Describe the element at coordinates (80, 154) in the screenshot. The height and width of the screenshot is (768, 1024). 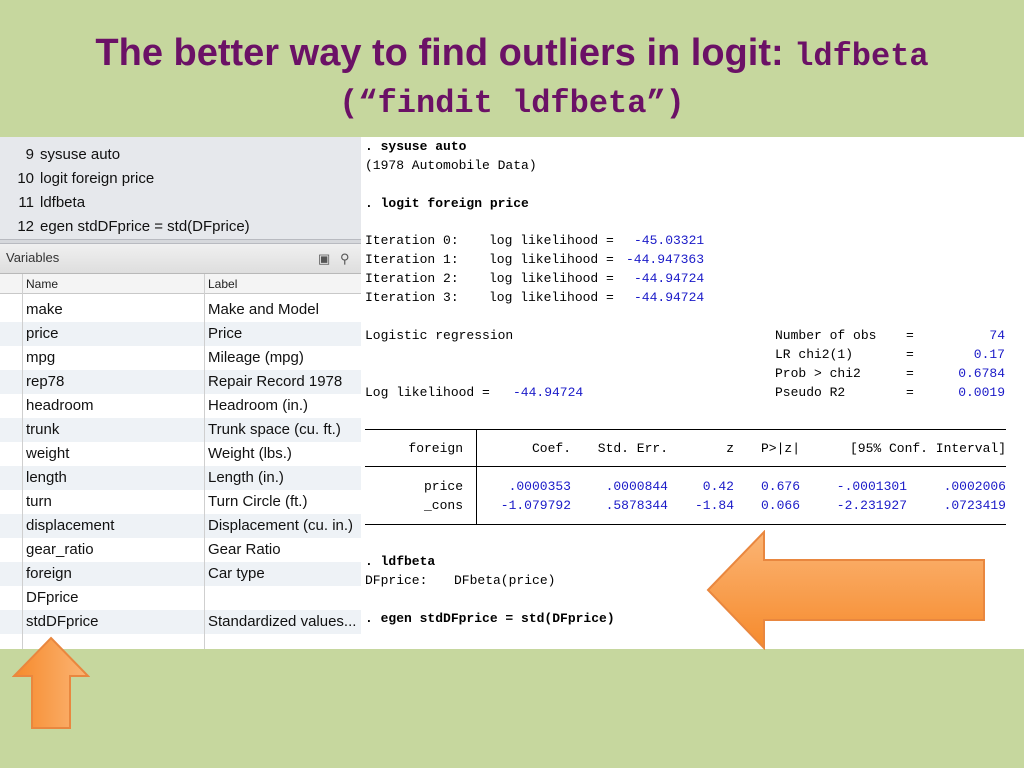
I see `history-cmd: sysuse auto` at that location.